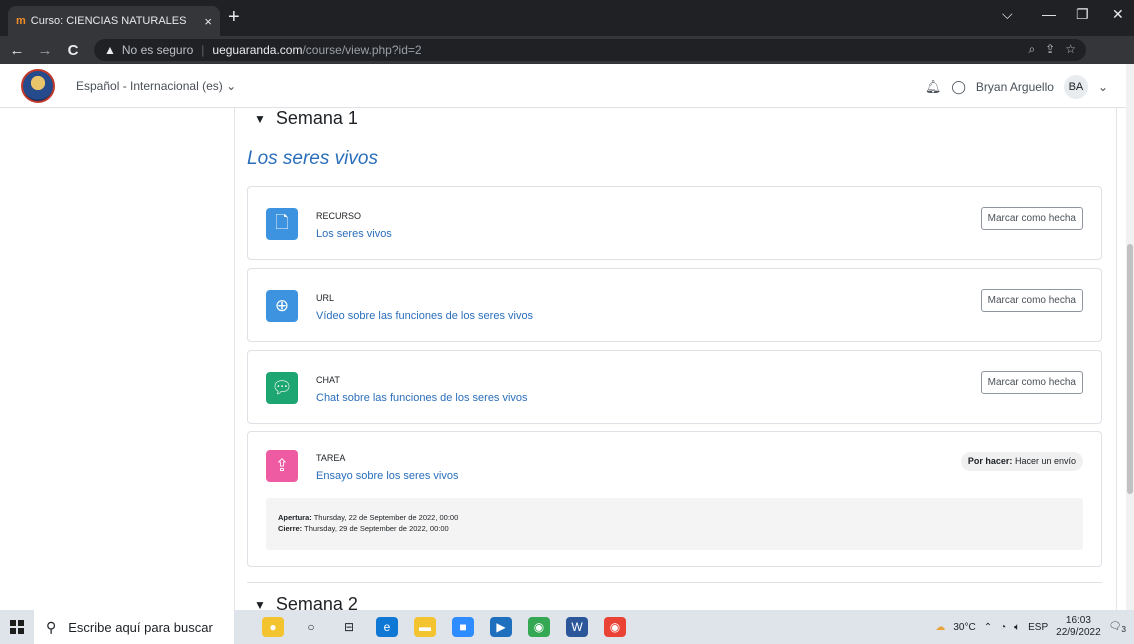  I want to click on forward-button: →, so click(45, 50).